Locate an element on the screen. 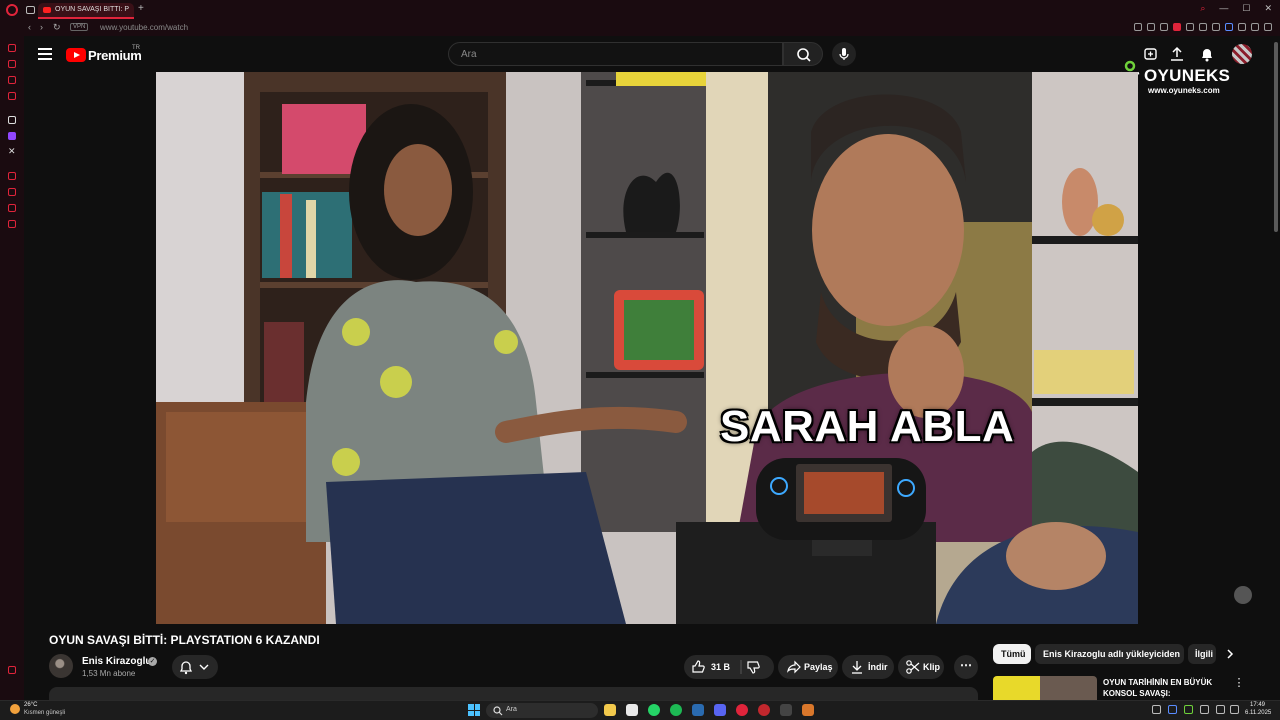 This screenshot has width=1280, height=720. voice-search-button is located at coordinates (844, 54).